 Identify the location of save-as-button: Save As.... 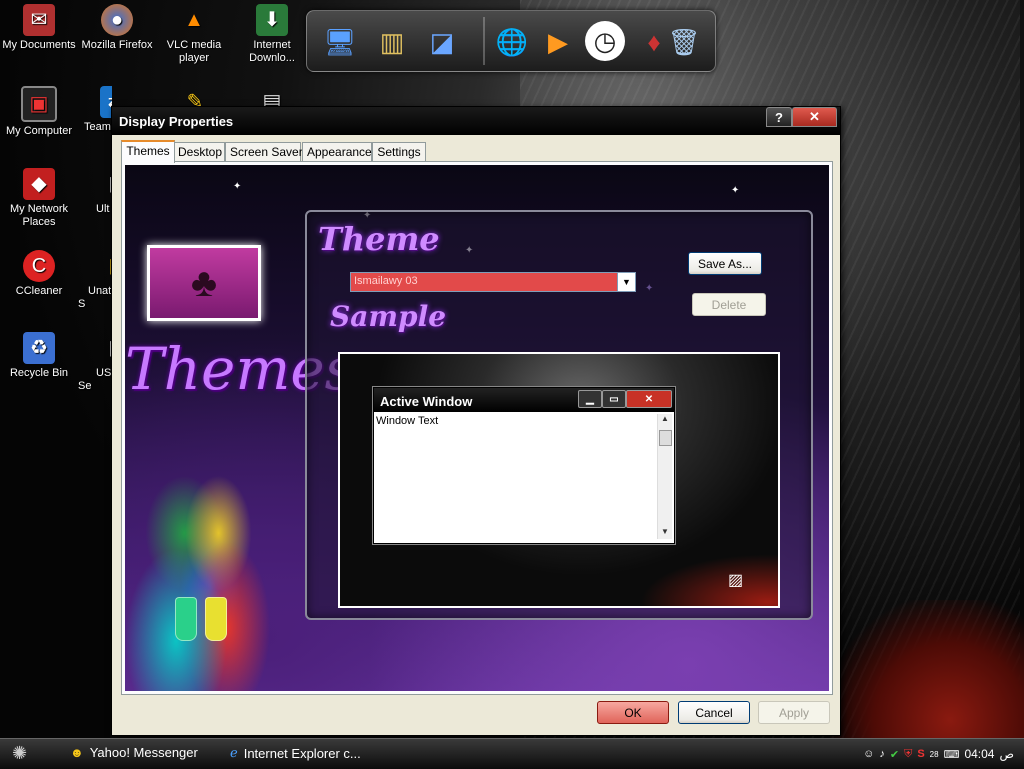
(725, 263).